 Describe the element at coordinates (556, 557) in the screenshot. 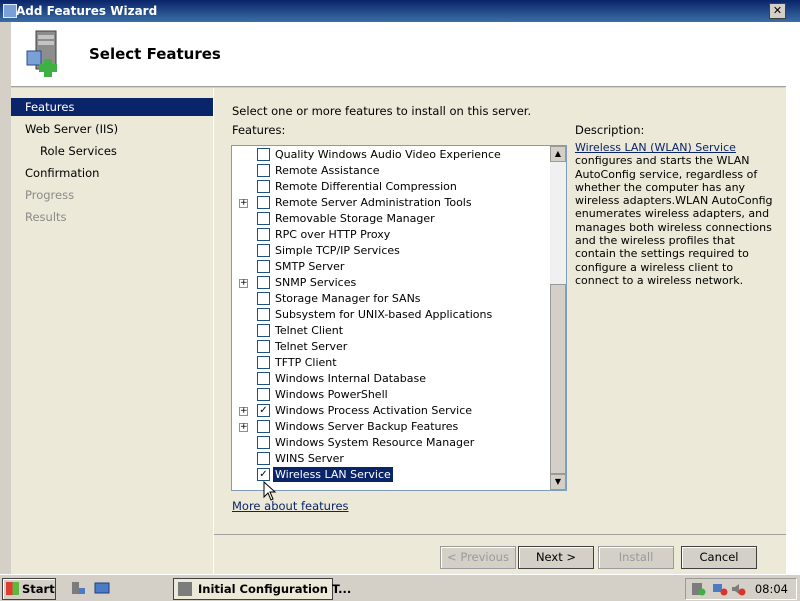

I see `next-button: Next >` at that location.